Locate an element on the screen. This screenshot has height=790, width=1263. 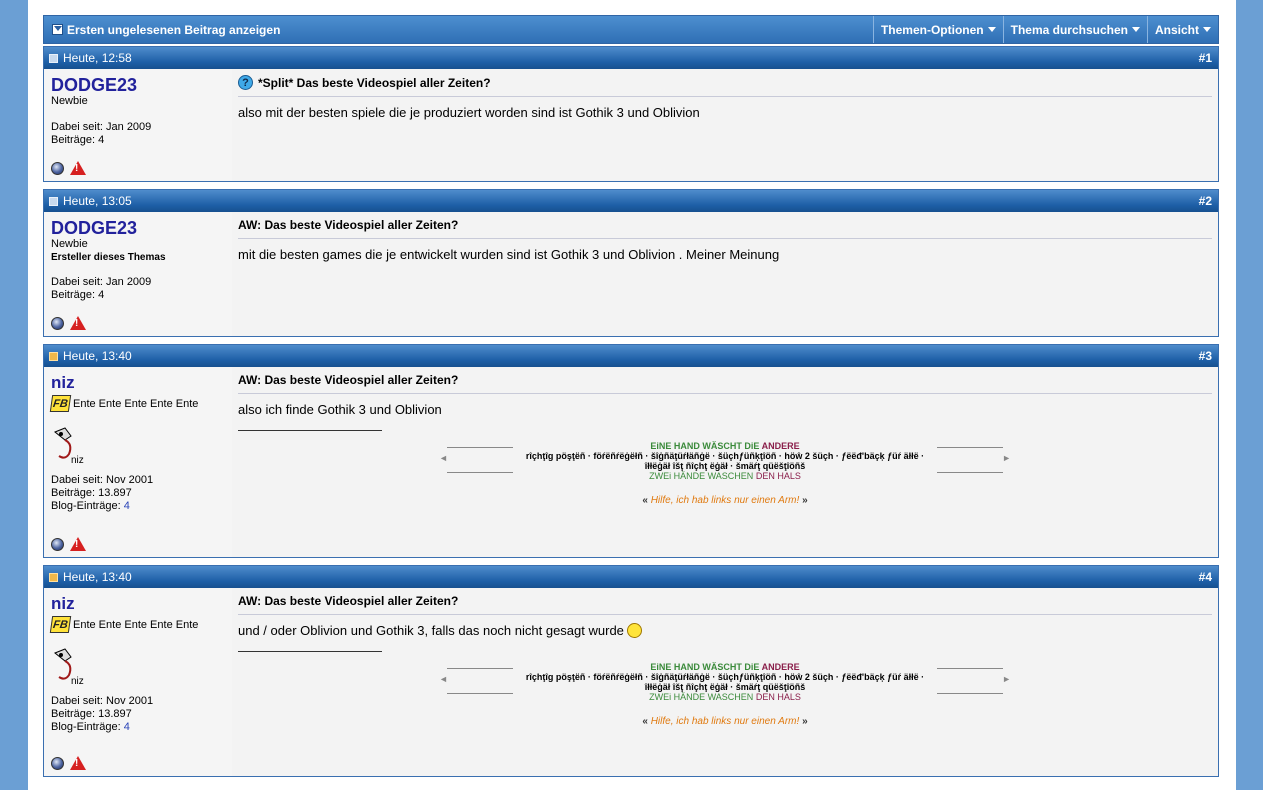
avatar: niz is located at coordinates (68, 667).